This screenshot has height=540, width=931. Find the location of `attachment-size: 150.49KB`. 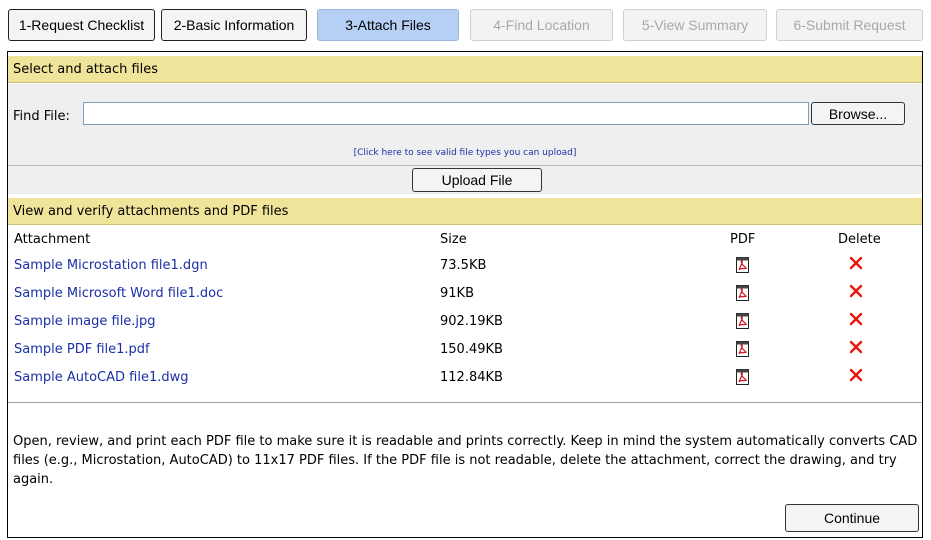

attachment-size: 150.49KB is located at coordinates (471, 349).